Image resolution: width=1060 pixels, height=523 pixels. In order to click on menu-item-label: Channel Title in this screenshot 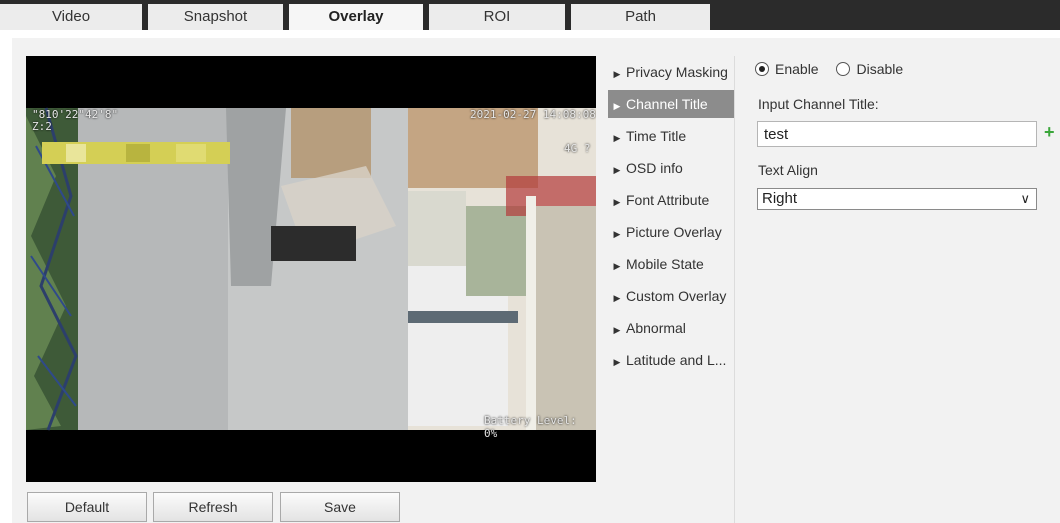, I will do `click(667, 104)`.